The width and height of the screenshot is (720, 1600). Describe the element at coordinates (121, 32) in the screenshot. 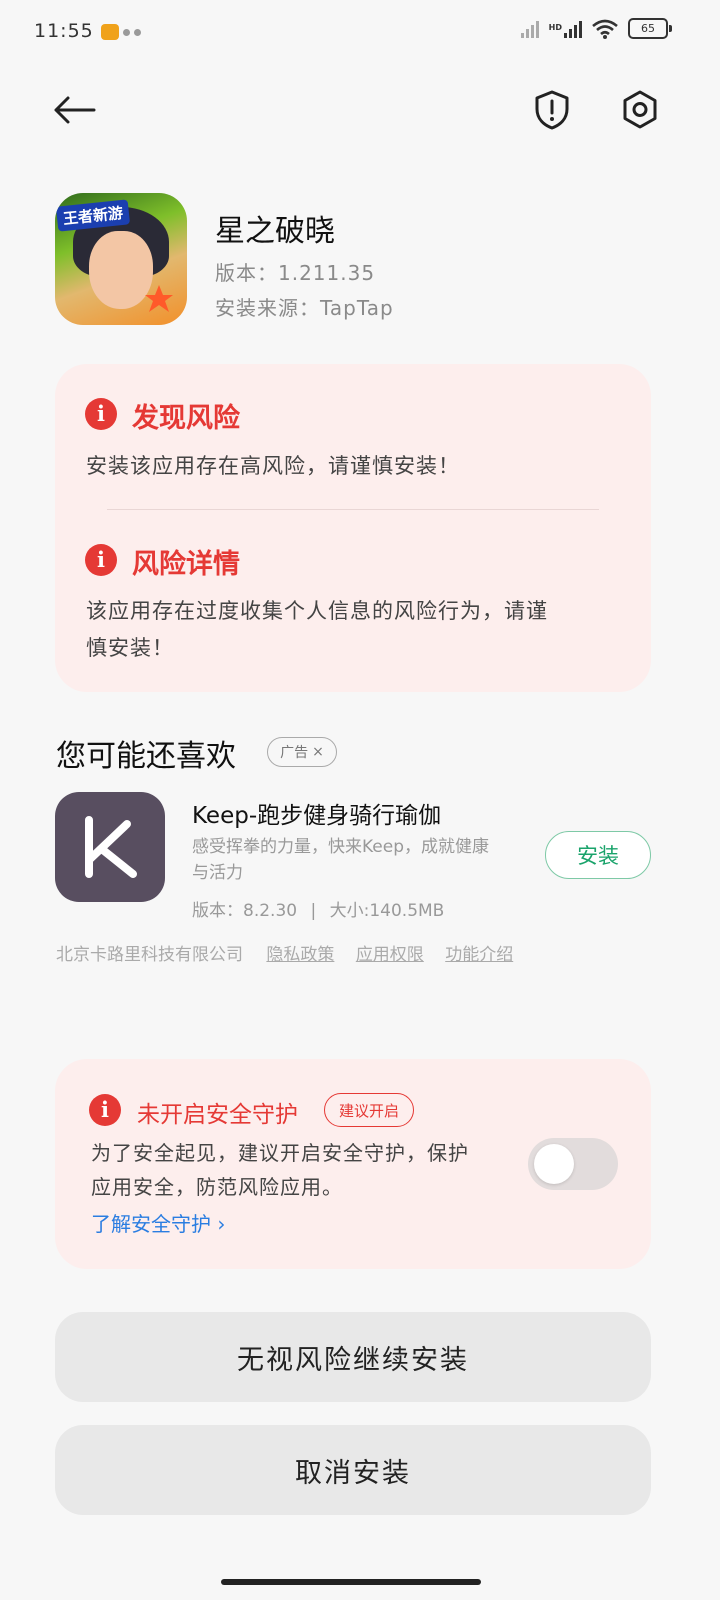

I see `status-notification-icons` at that location.